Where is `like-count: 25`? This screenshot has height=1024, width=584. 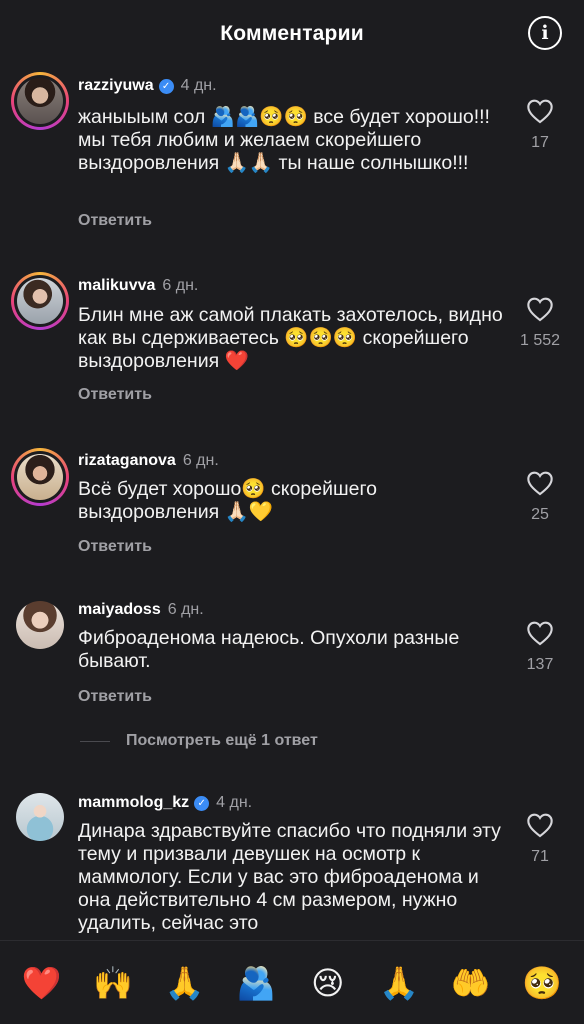 like-count: 25 is located at coordinates (540, 514).